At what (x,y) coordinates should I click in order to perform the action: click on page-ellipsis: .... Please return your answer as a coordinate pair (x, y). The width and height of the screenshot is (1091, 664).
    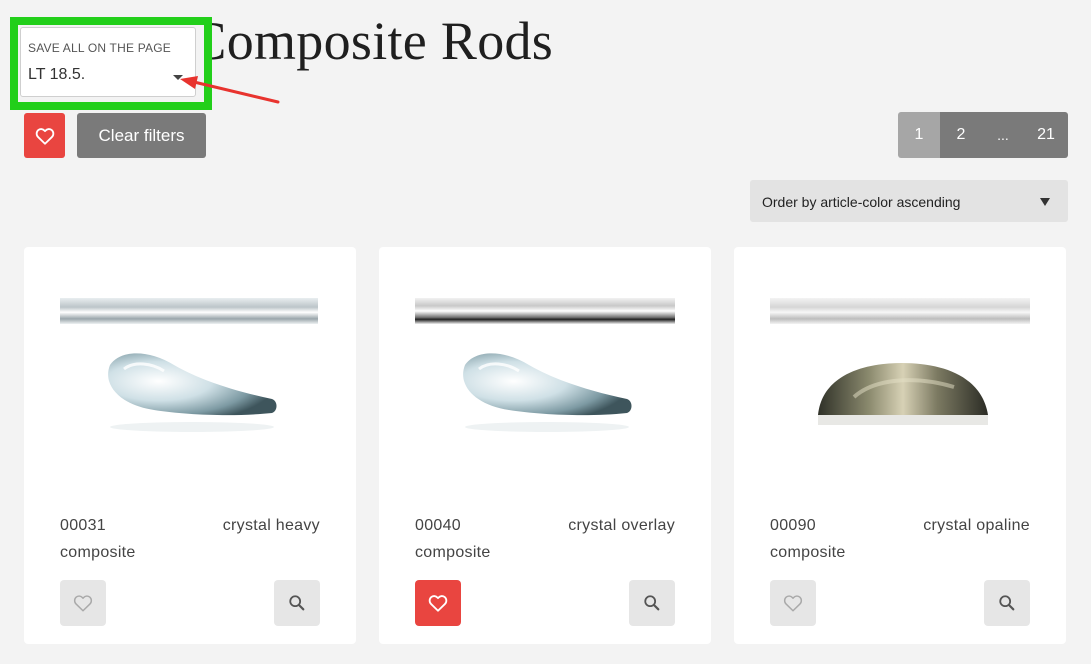
    Looking at the image, I should click on (1003, 135).